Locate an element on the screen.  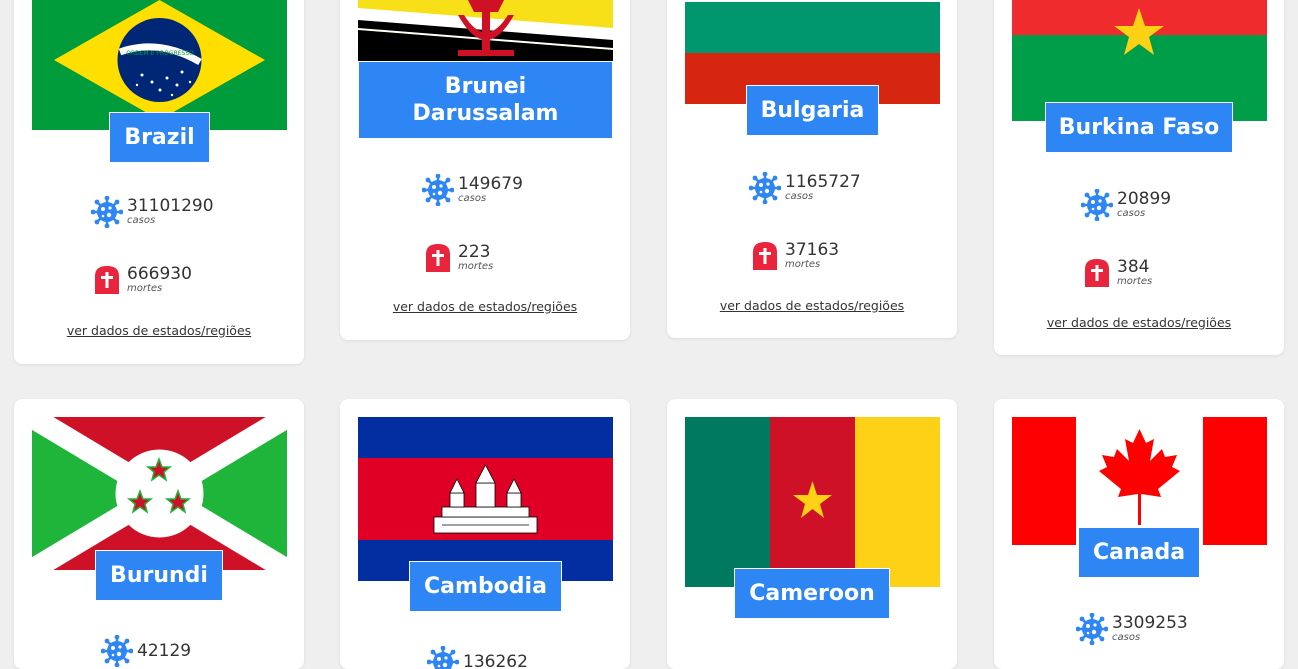
deaths-stat: 37163 mortes is located at coordinates (812, 256).